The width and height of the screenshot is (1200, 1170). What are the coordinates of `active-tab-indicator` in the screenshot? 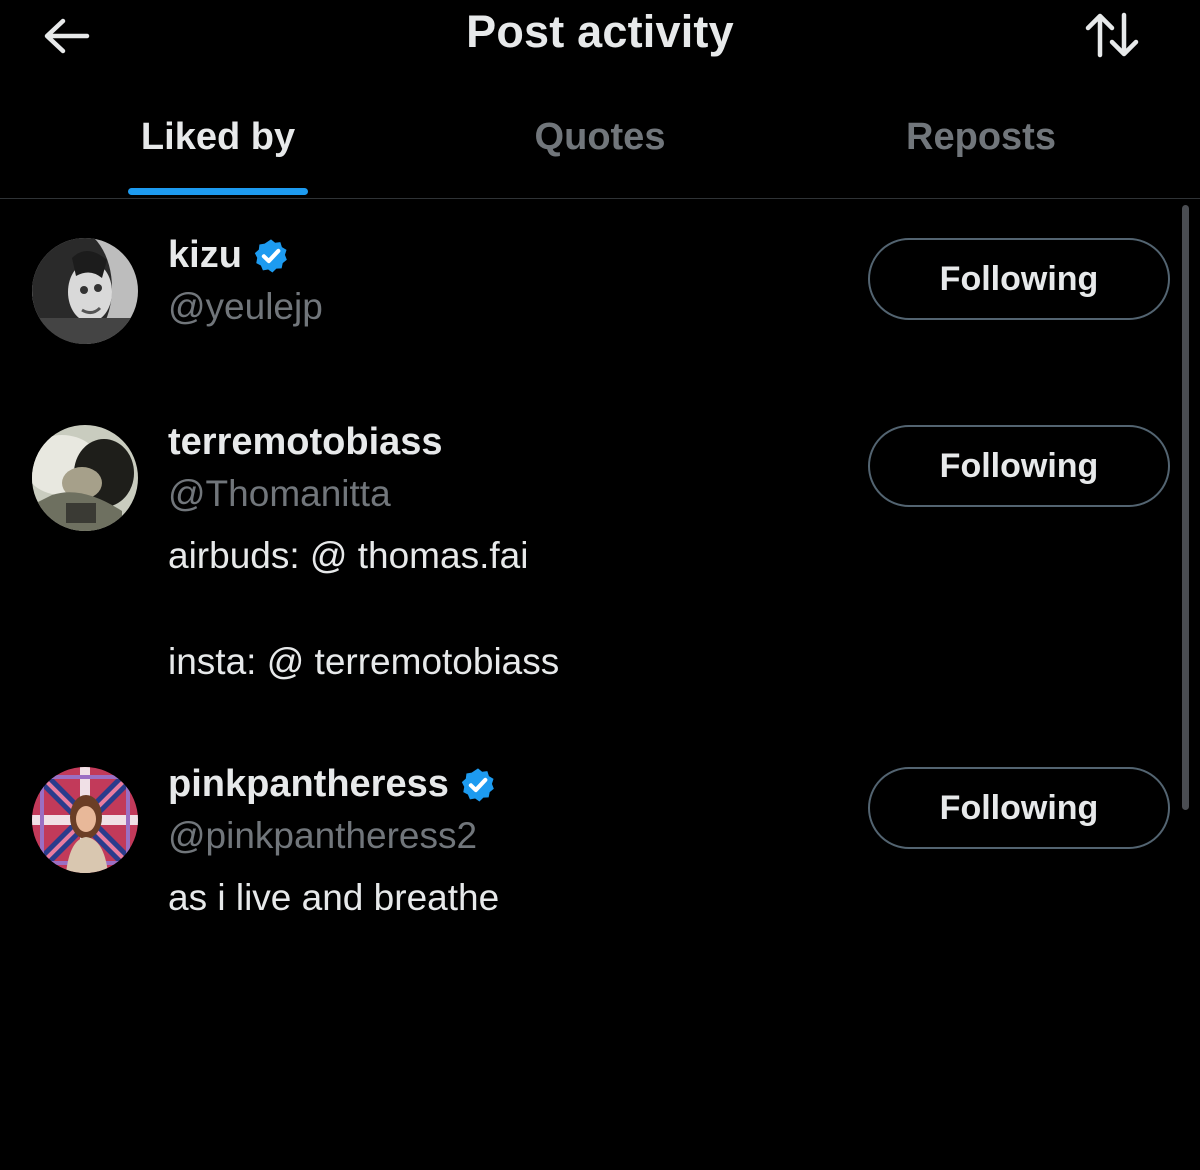 It's located at (218, 191).